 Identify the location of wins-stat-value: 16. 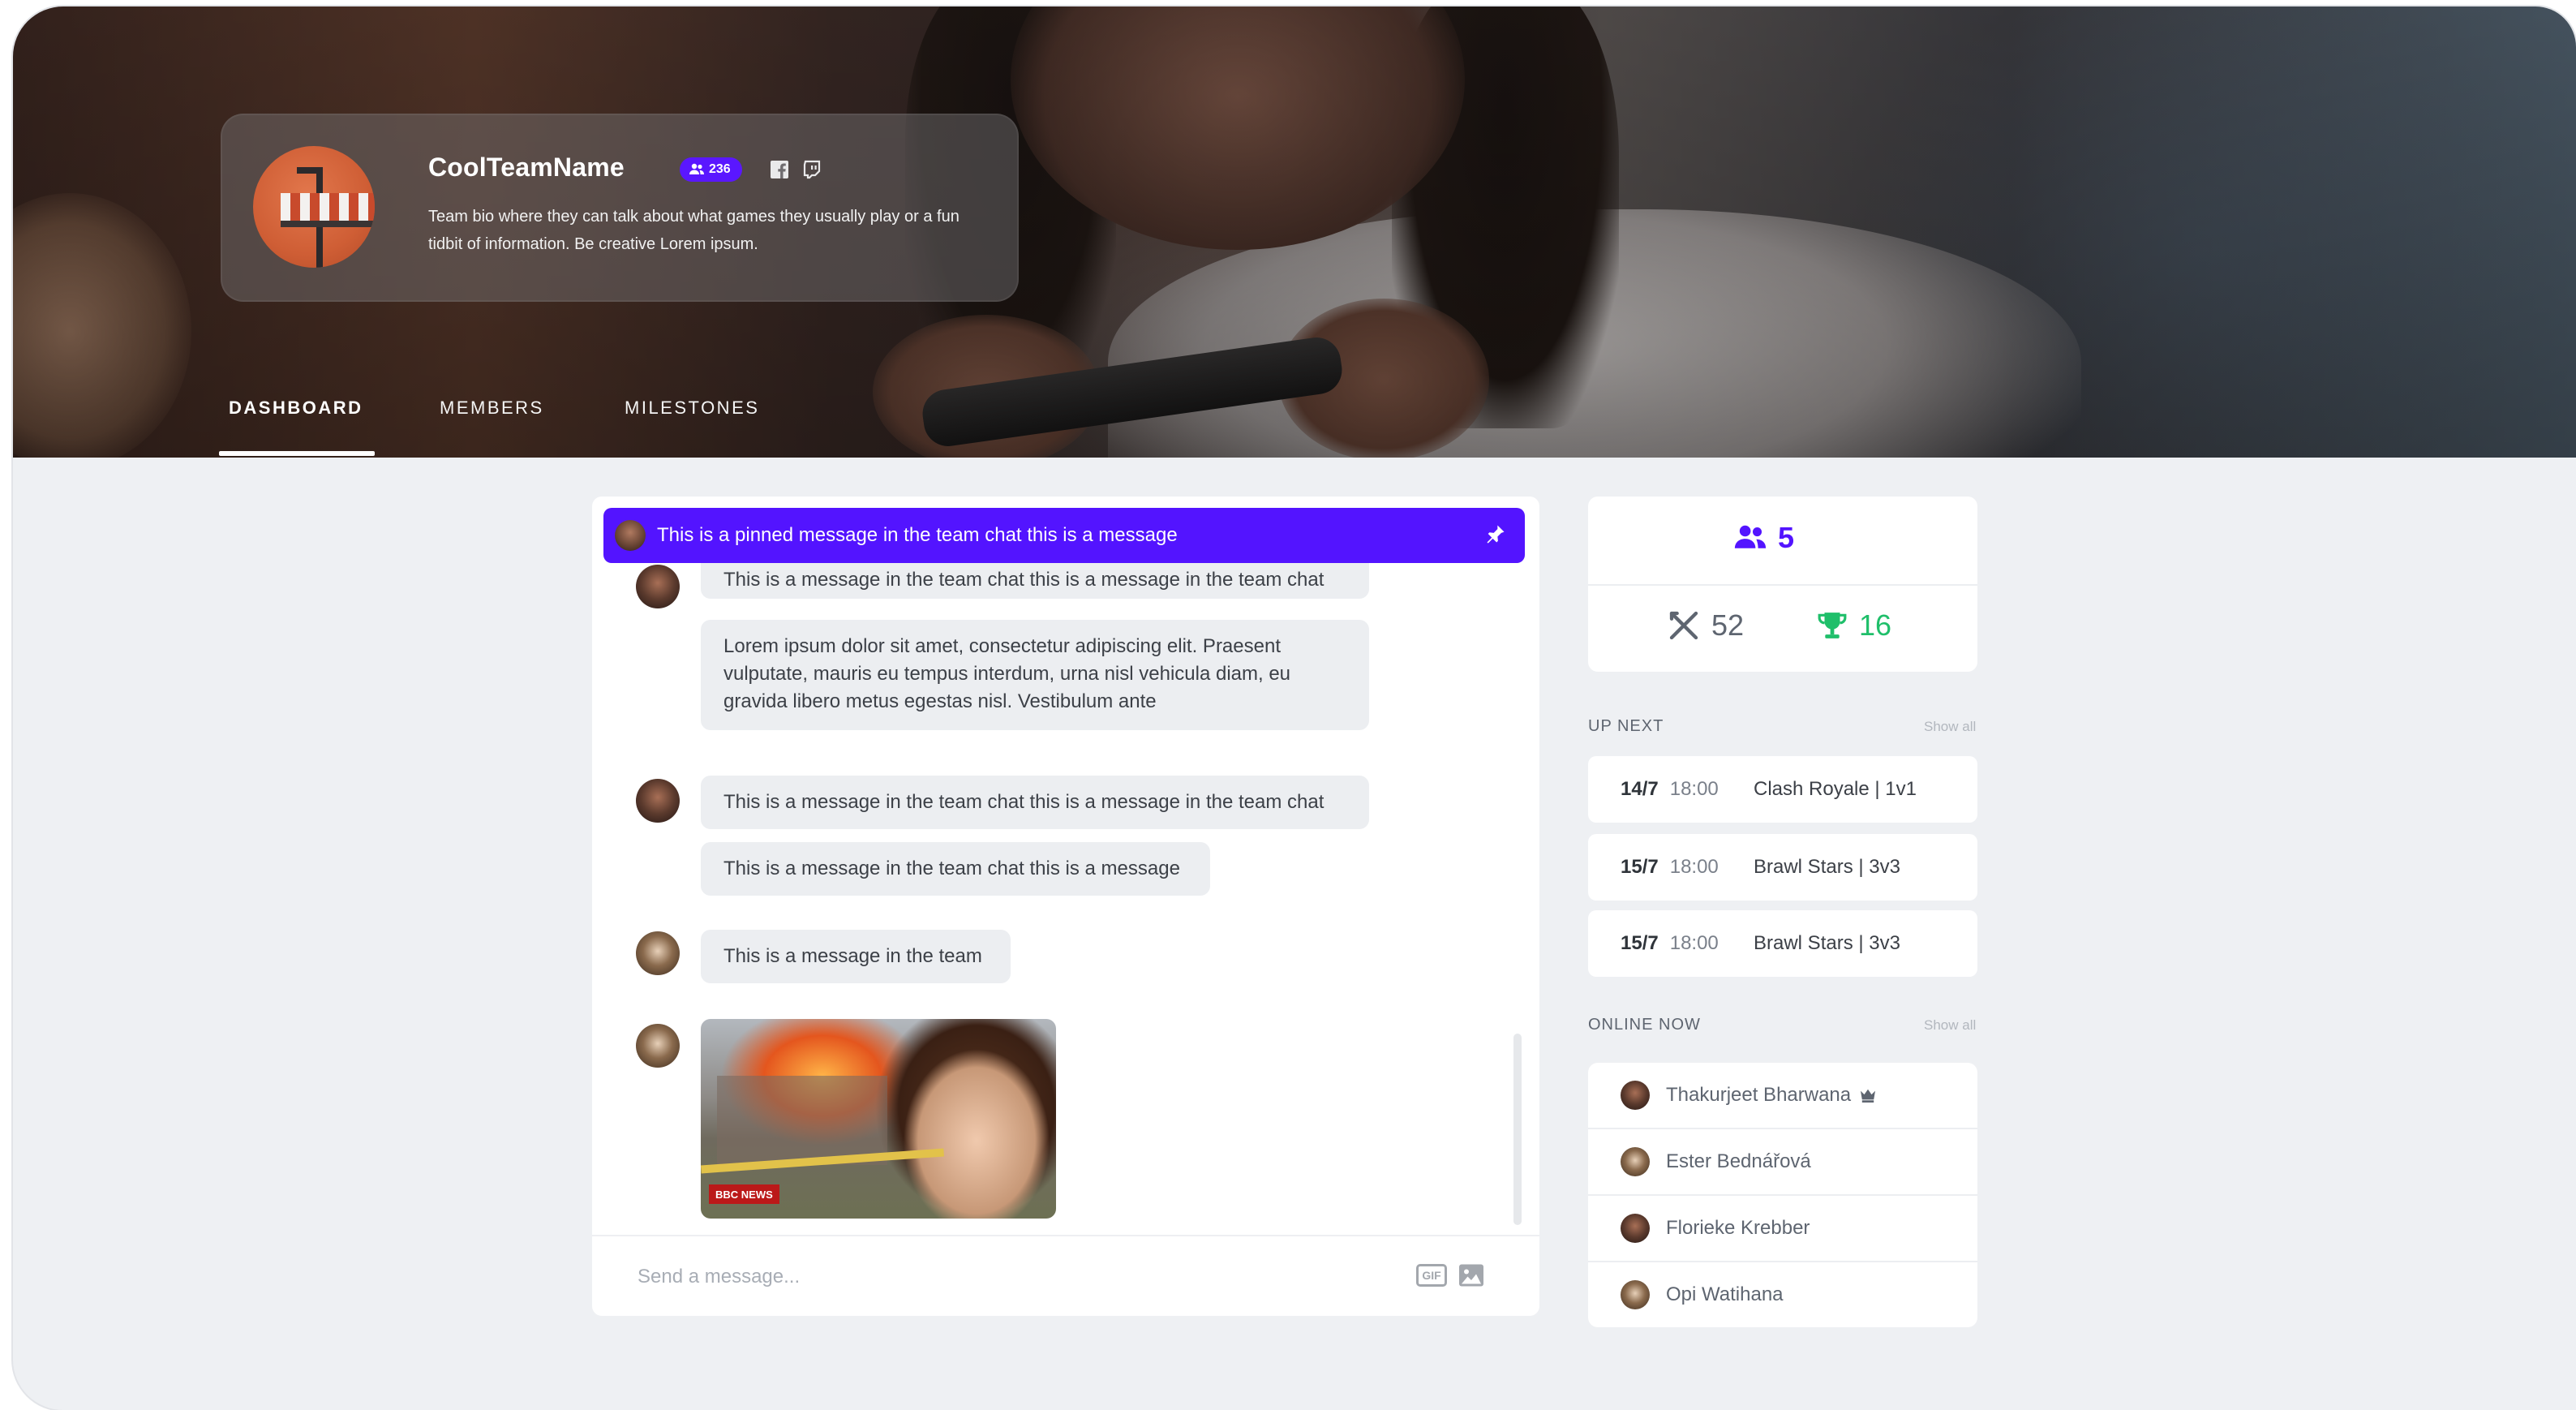
(1875, 625).